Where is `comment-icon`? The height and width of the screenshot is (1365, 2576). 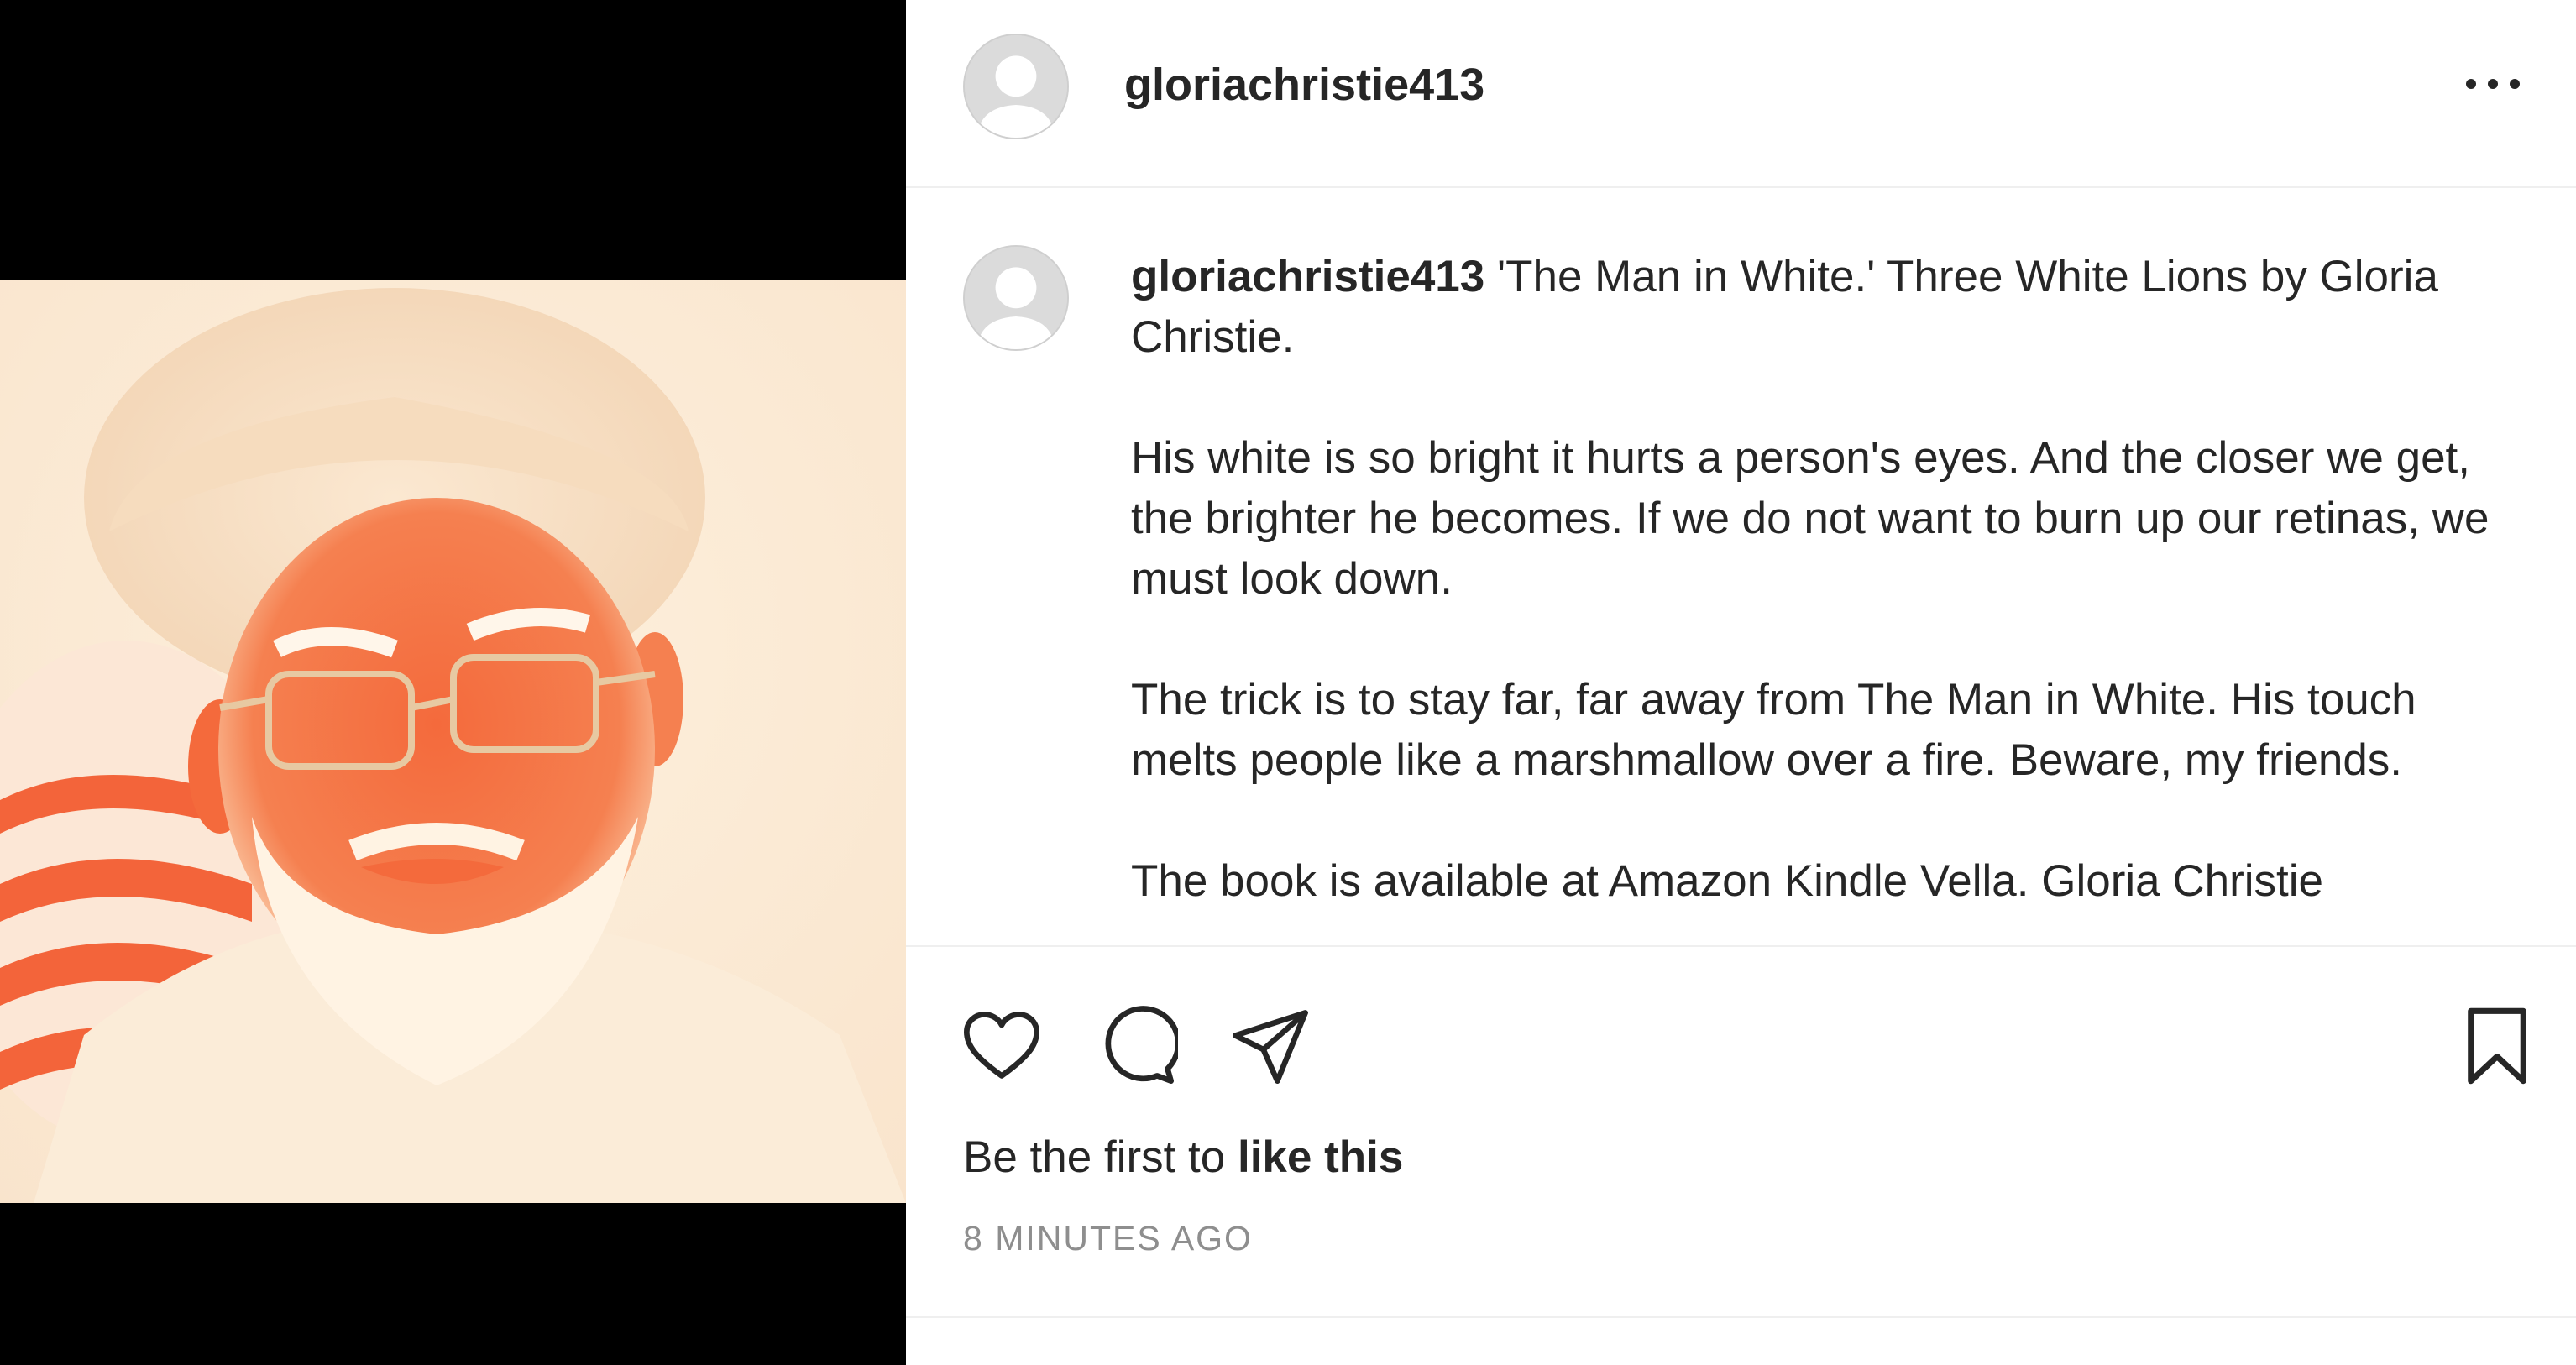 comment-icon is located at coordinates (1136, 1046).